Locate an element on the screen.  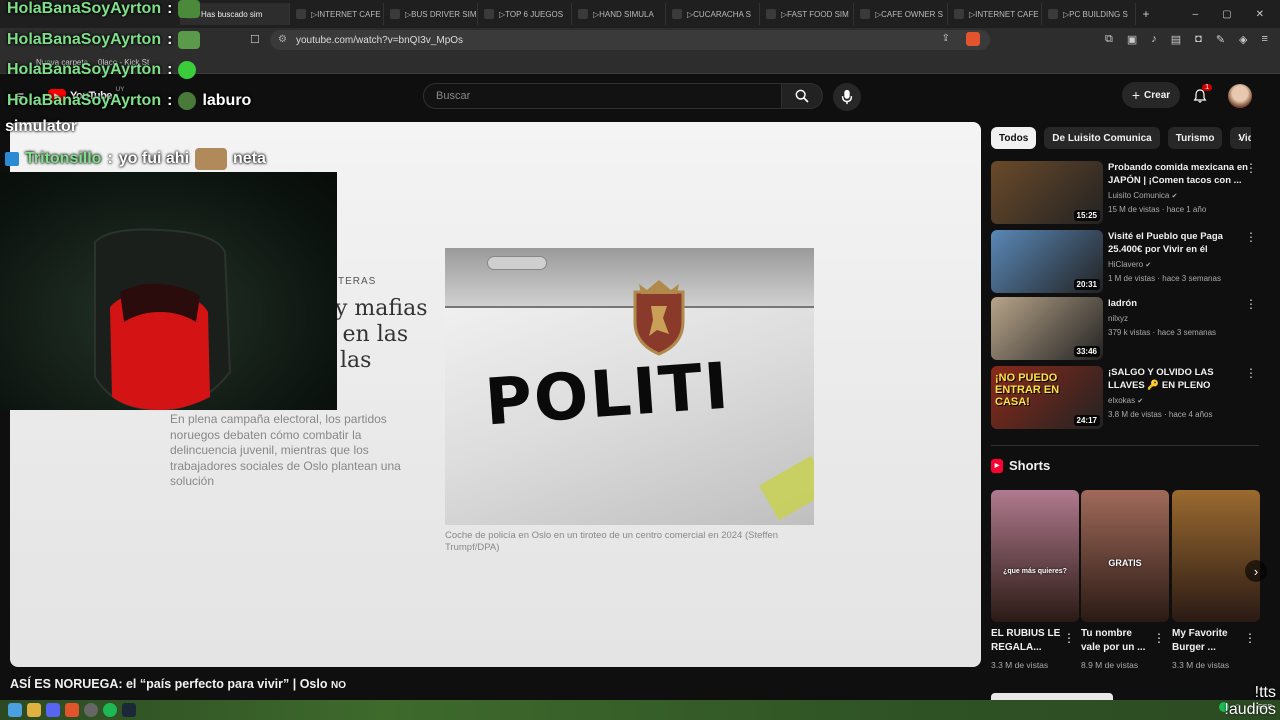
channel-name: elxokas ✔ is located at coordinates (1125, 400).